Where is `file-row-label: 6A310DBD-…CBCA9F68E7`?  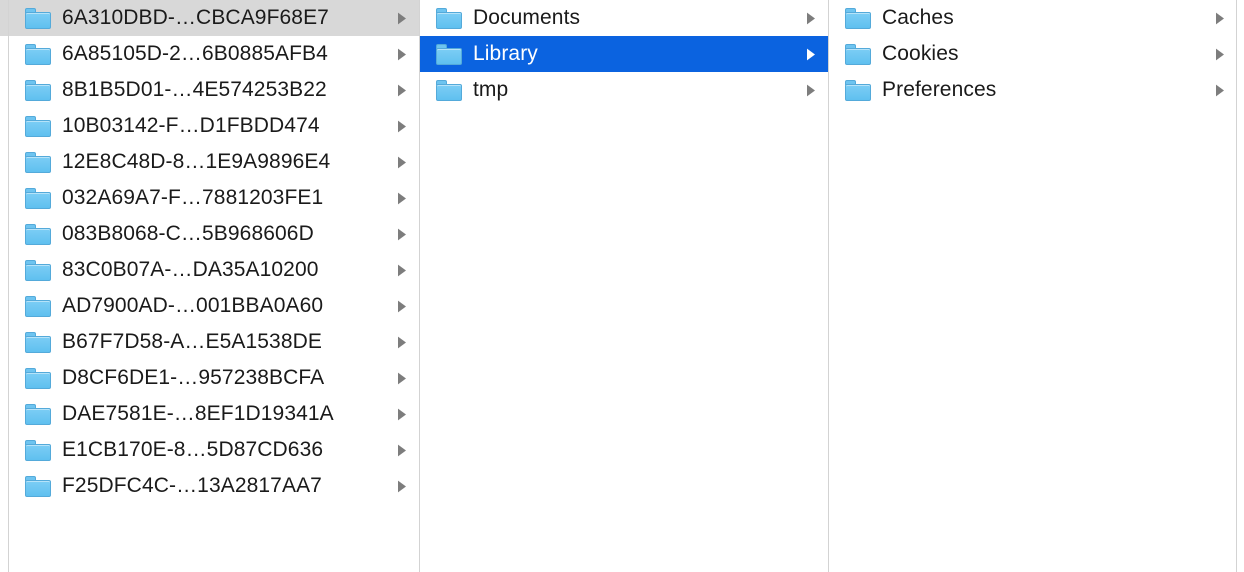
file-row-label: 6A310DBD-…CBCA9F68E7 is located at coordinates (195, 17).